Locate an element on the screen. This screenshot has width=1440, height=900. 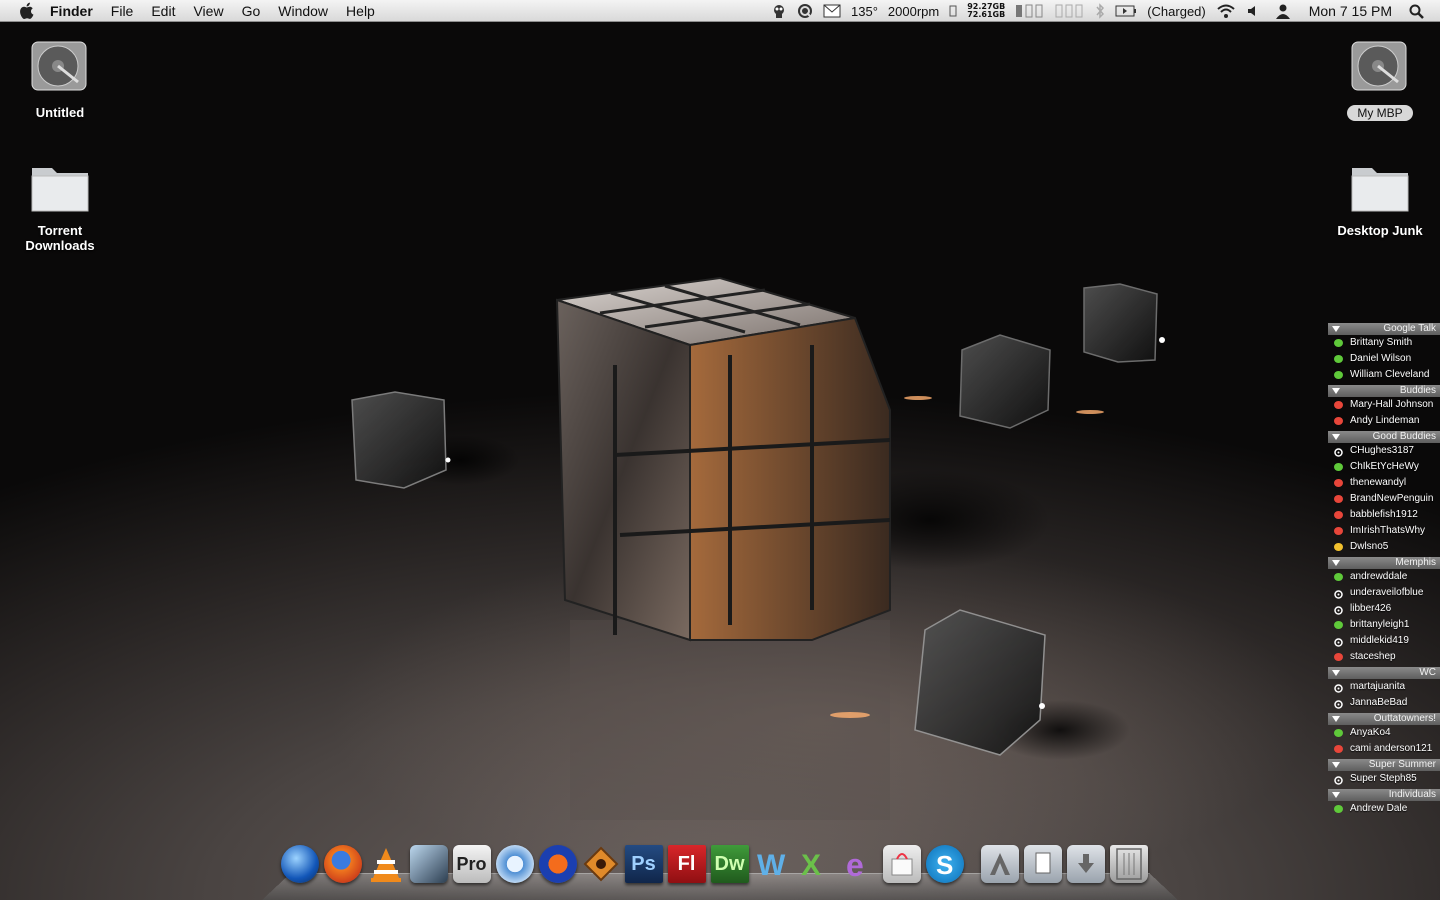
battery-icon is located at coordinates (1126, 11).